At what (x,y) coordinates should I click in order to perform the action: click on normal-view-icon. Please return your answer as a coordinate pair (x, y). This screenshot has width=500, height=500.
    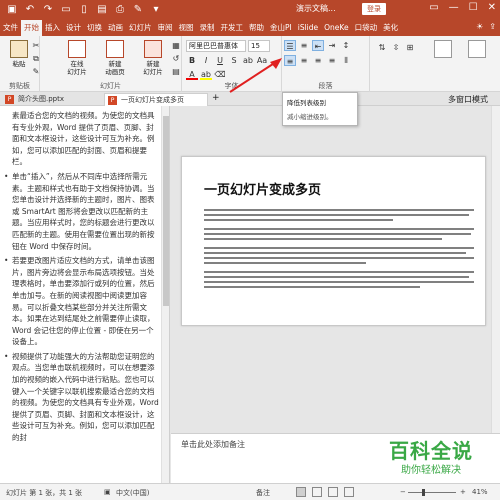
    Looking at the image, I should click on (301, 492).